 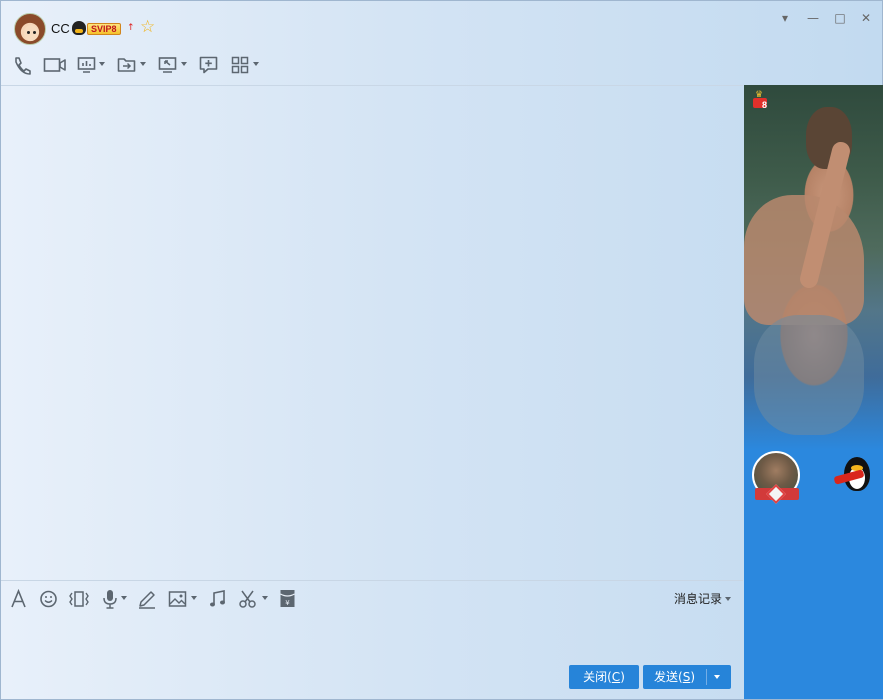 What do you see at coordinates (131, 28) in the screenshot?
I see `vip-upgrade-arrow-icon: ↑` at bounding box center [131, 28].